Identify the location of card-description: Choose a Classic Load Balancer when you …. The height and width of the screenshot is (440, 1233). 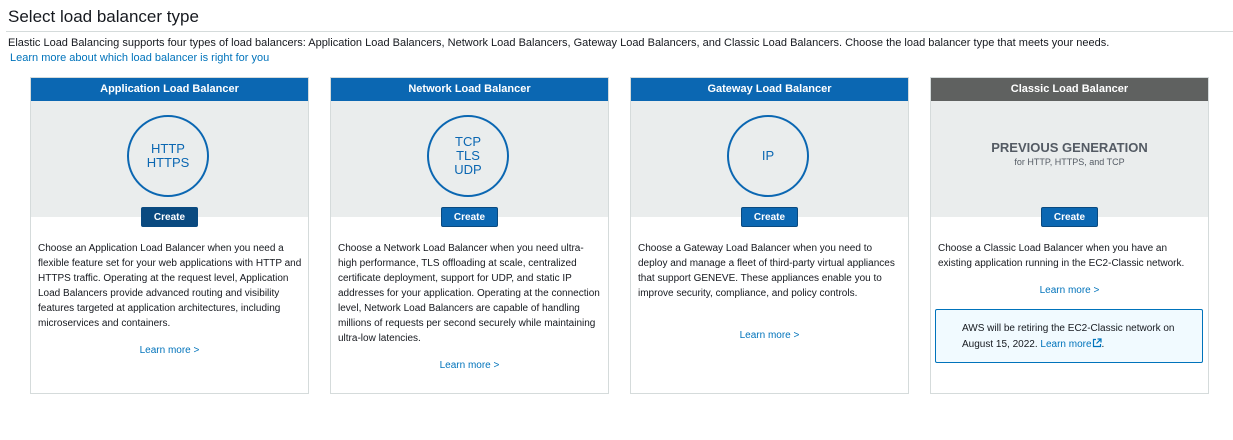
(1061, 256).